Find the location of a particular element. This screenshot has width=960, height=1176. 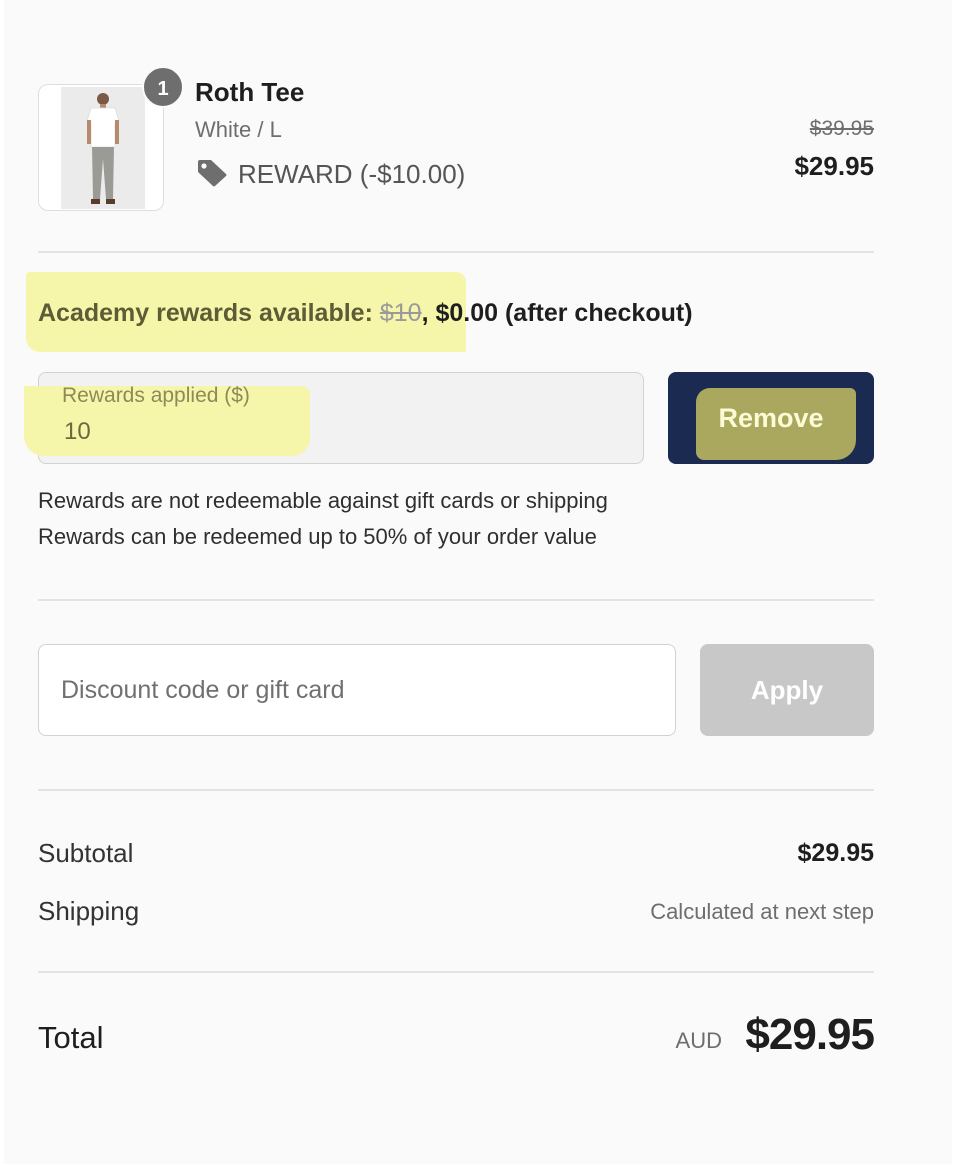

product-variant: White / L is located at coordinates (238, 129).